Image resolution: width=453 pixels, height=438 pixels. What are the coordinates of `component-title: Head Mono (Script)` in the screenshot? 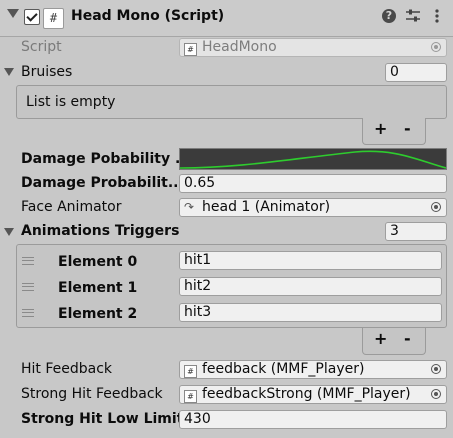 It's located at (148, 16).